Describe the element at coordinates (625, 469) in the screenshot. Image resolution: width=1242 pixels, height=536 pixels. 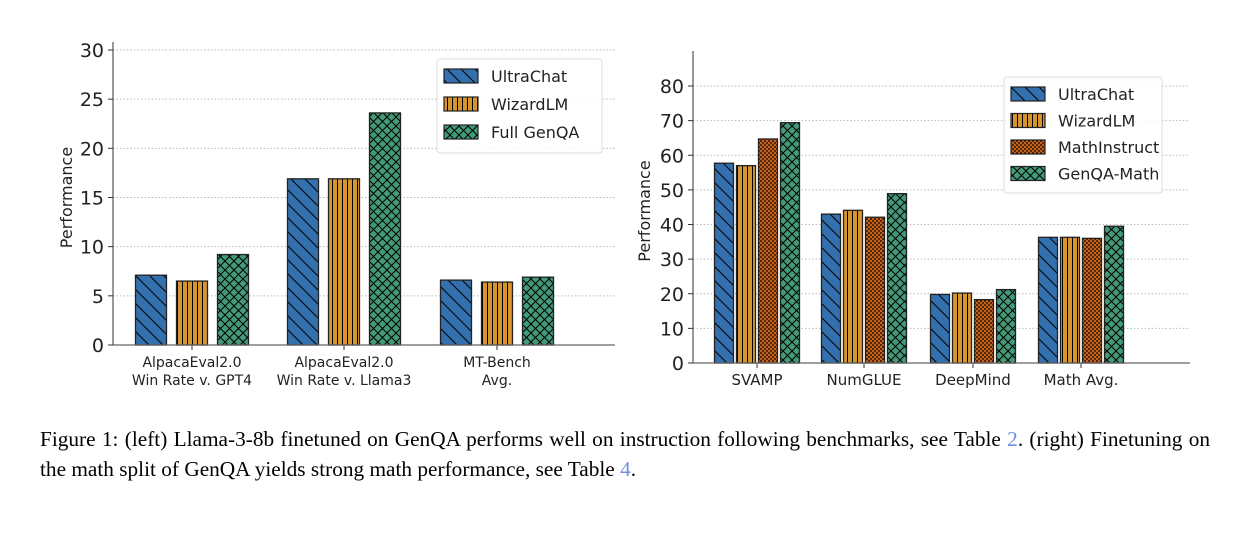
I see `table-ref-link: 4` at that location.